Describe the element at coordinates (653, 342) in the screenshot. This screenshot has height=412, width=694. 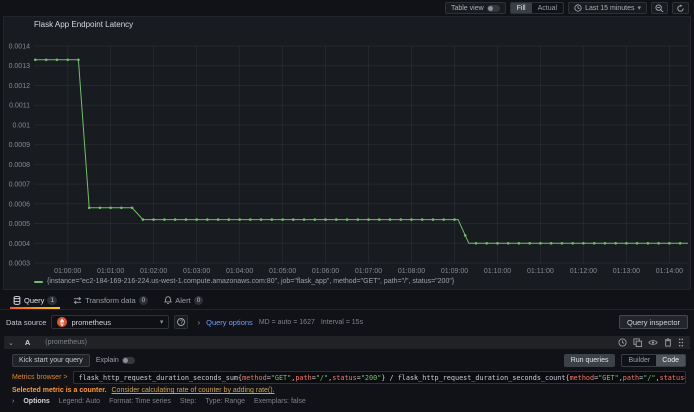
I see `hide-query-eye-icon` at that location.